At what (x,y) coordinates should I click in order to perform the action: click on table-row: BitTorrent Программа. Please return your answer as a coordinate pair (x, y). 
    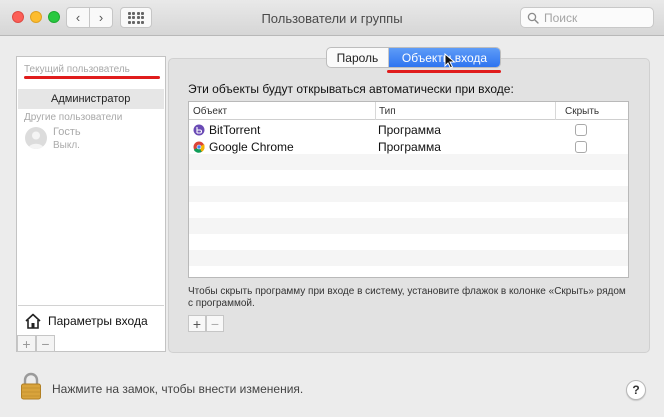
    Looking at the image, I should click on (408, 129).